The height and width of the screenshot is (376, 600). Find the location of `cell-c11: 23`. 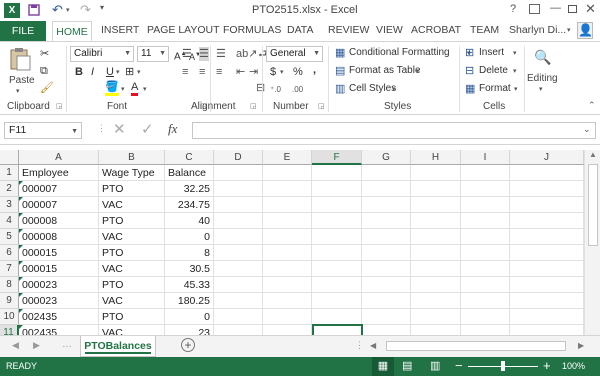

cell-c11: 23 is located at coordinates (189, 330).